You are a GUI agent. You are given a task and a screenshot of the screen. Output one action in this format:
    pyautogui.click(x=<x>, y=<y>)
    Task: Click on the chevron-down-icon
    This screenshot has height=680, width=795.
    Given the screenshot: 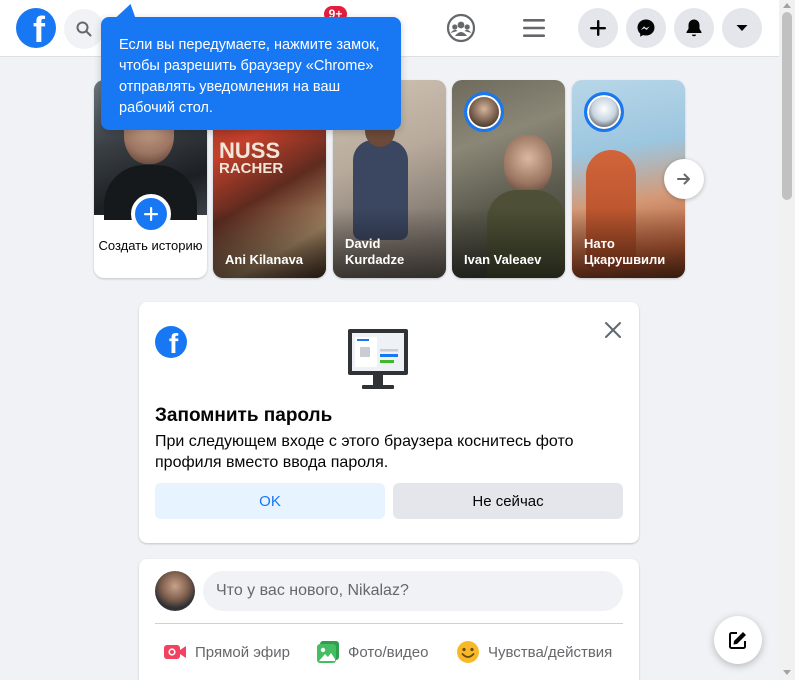 What is the action you would take?
    pyautogui.click(x=742, y=28)
    